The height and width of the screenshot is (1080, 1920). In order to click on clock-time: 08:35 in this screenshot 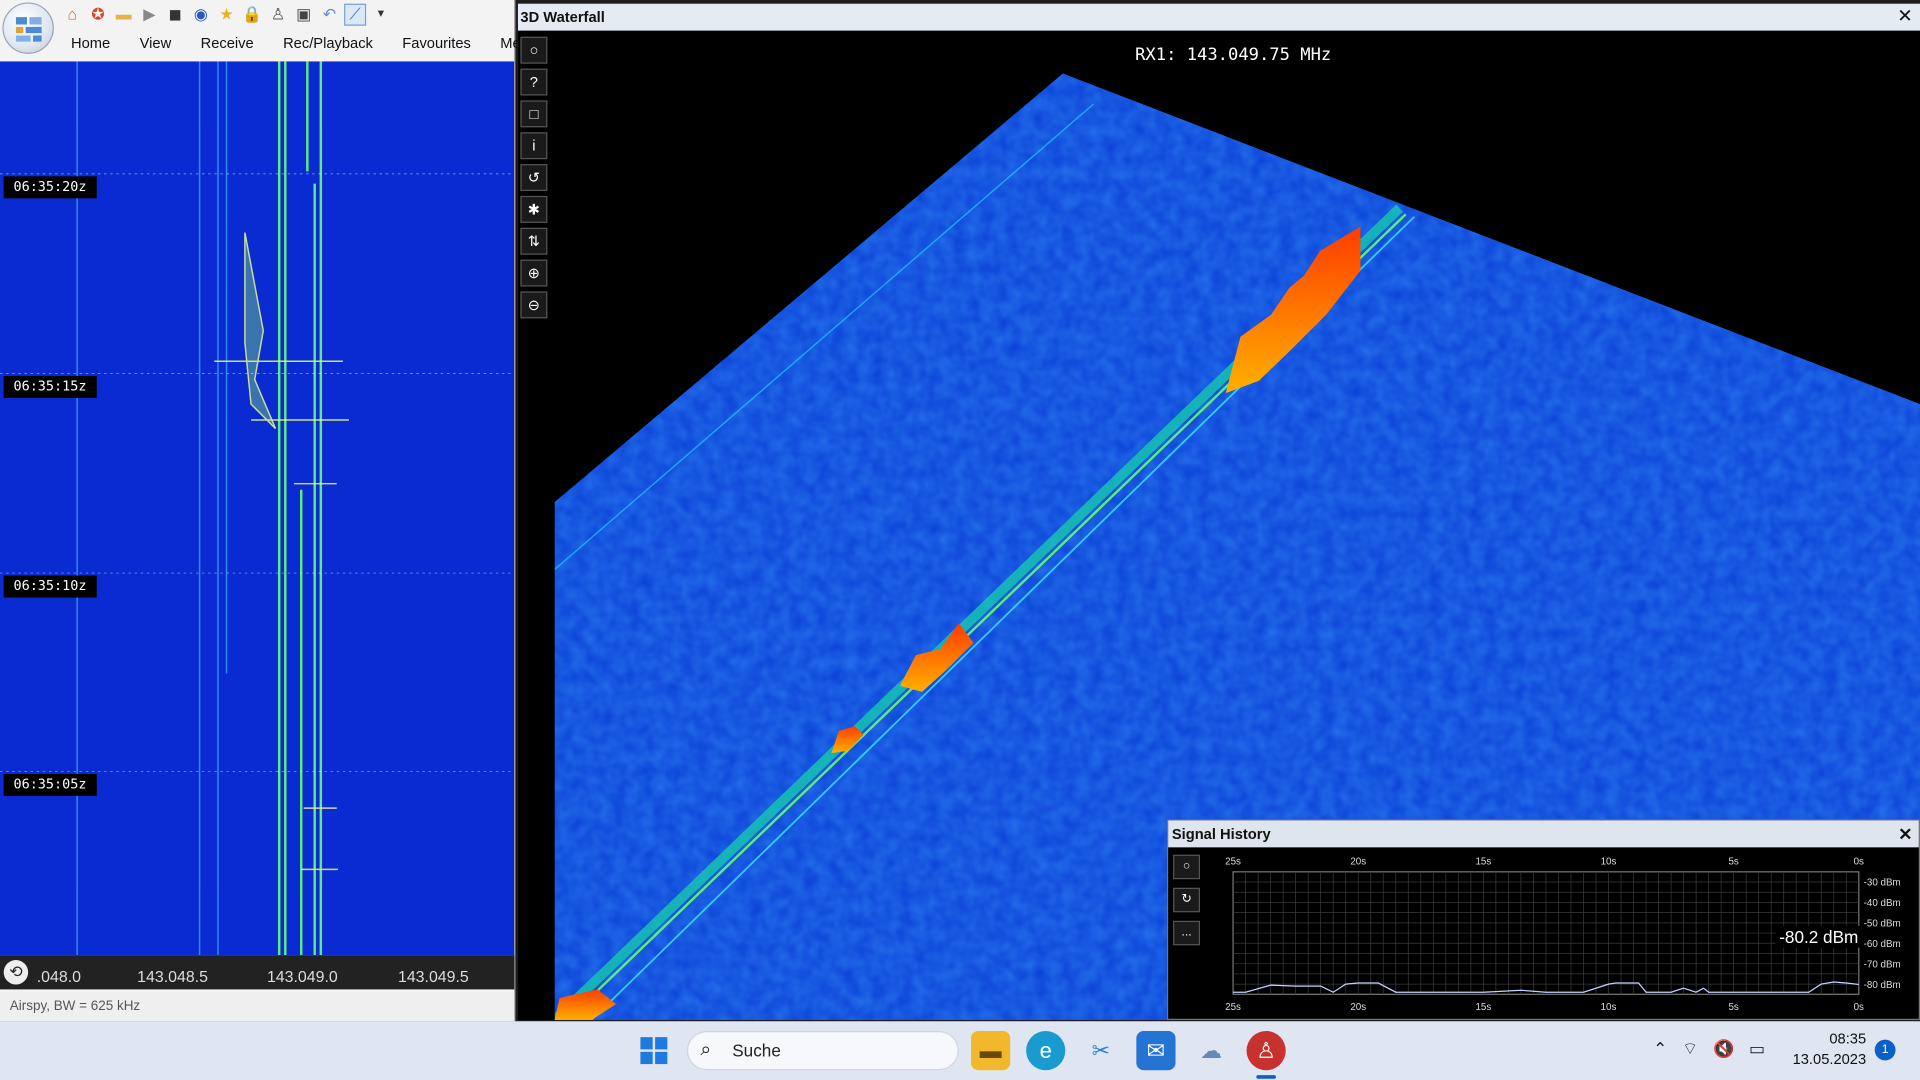, I will do `click(1848, 1038)`.